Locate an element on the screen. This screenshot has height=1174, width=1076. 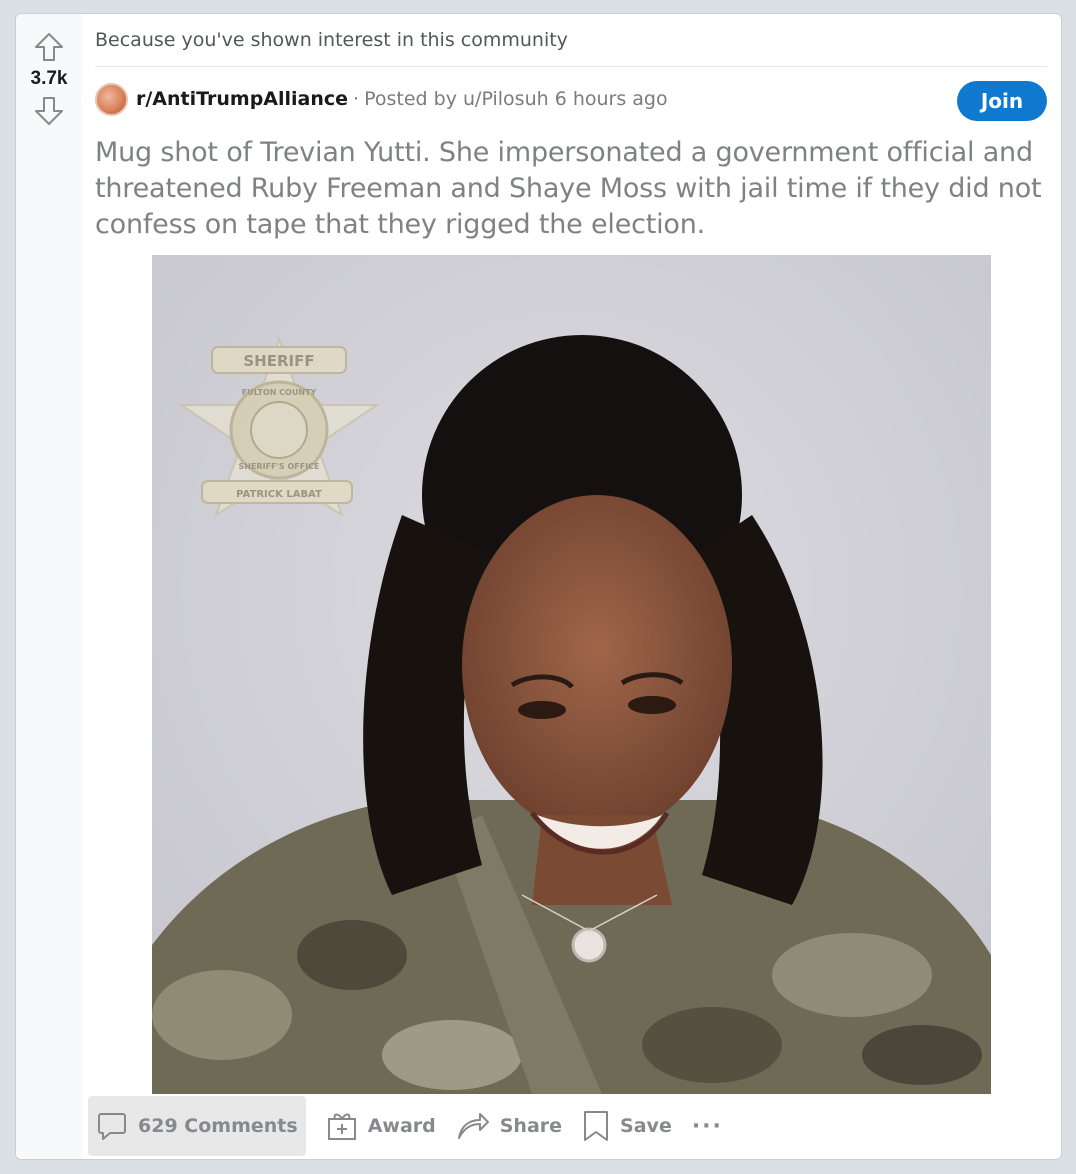
comments-label: 629 Comments is located at coordinates (218, 1126).